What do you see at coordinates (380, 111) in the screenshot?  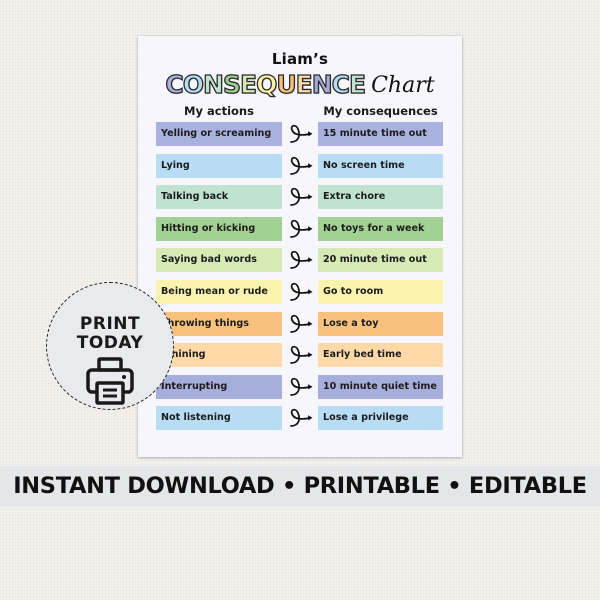 I see `consequences-column-header: My consequences` at bounding box center [380, 111].